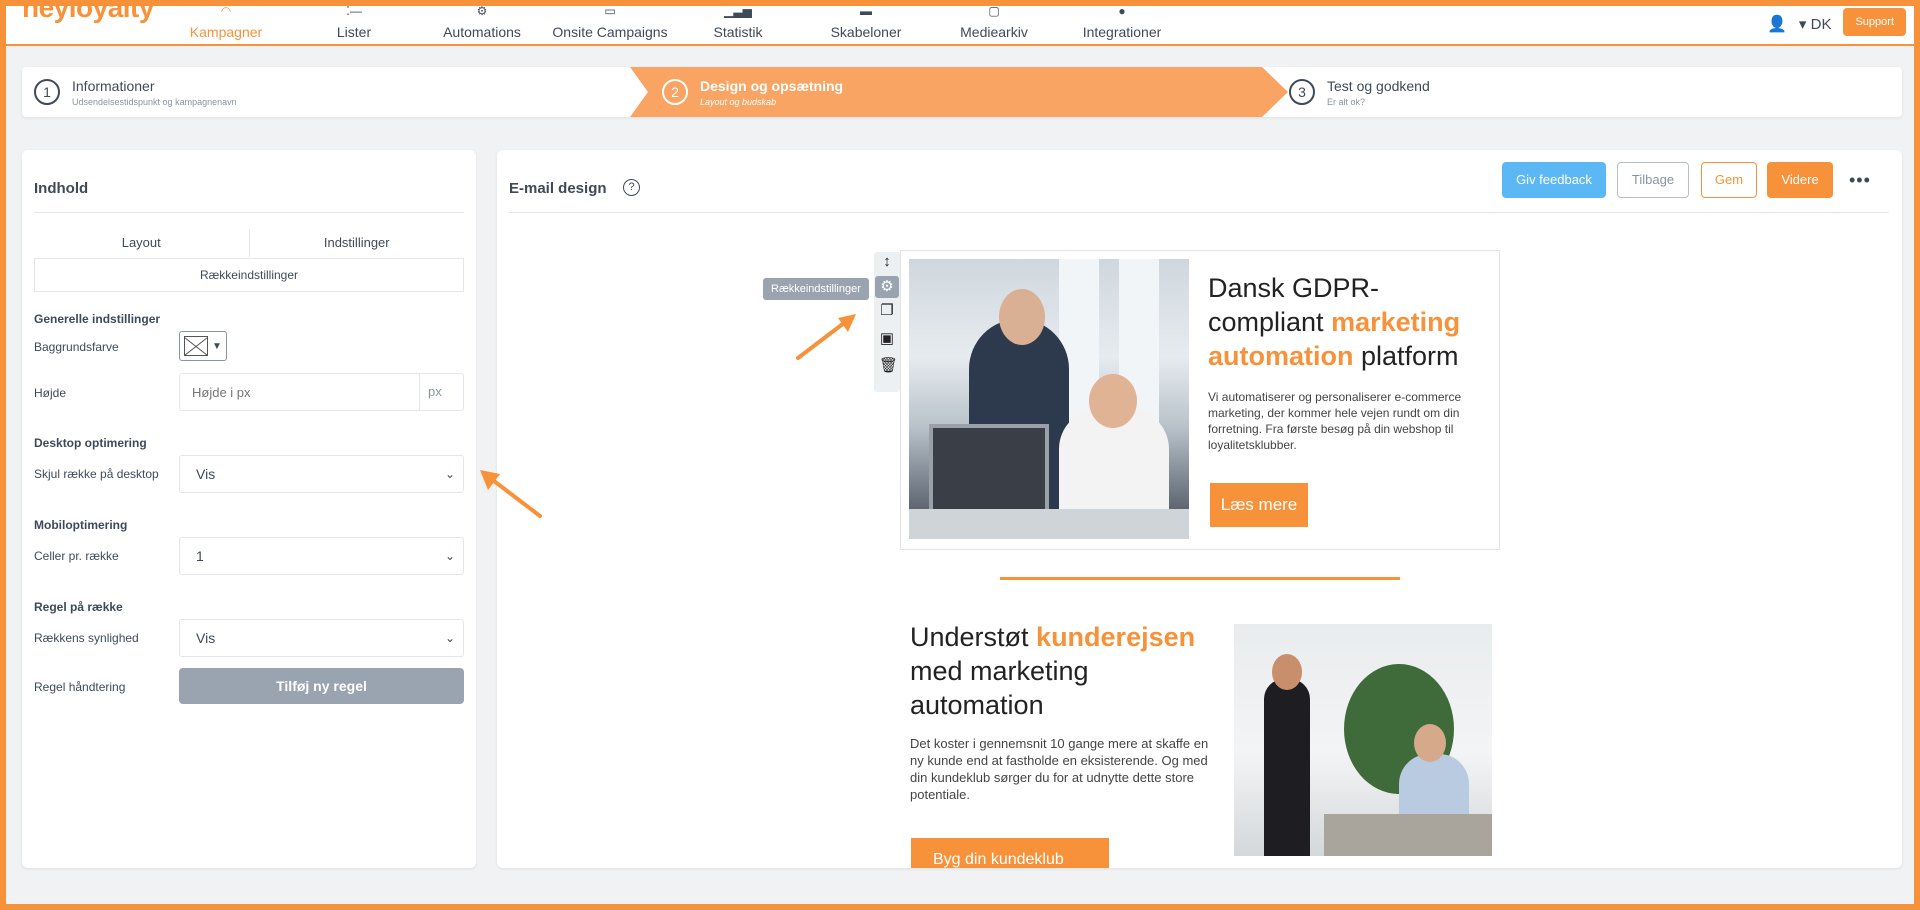 The height and width of the screenshot is (910, 1920). I want to click on next-button: Videre, so click(1800, 180).